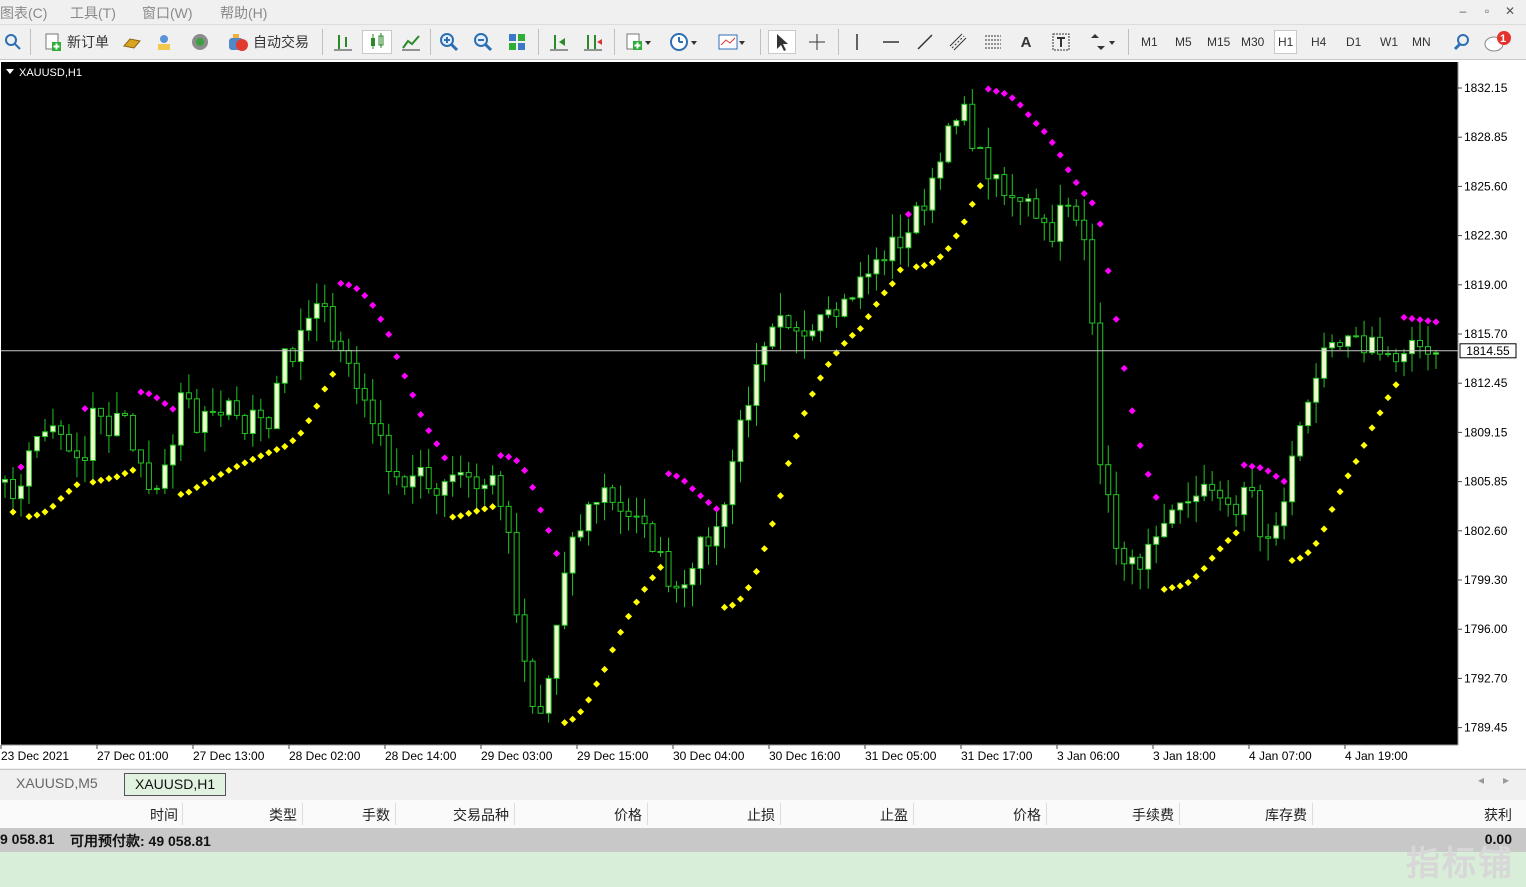  What do you see at coordinates (628, 815) in the screenshot?
I see `col-price: 价格` at bounding box center [628, 815].